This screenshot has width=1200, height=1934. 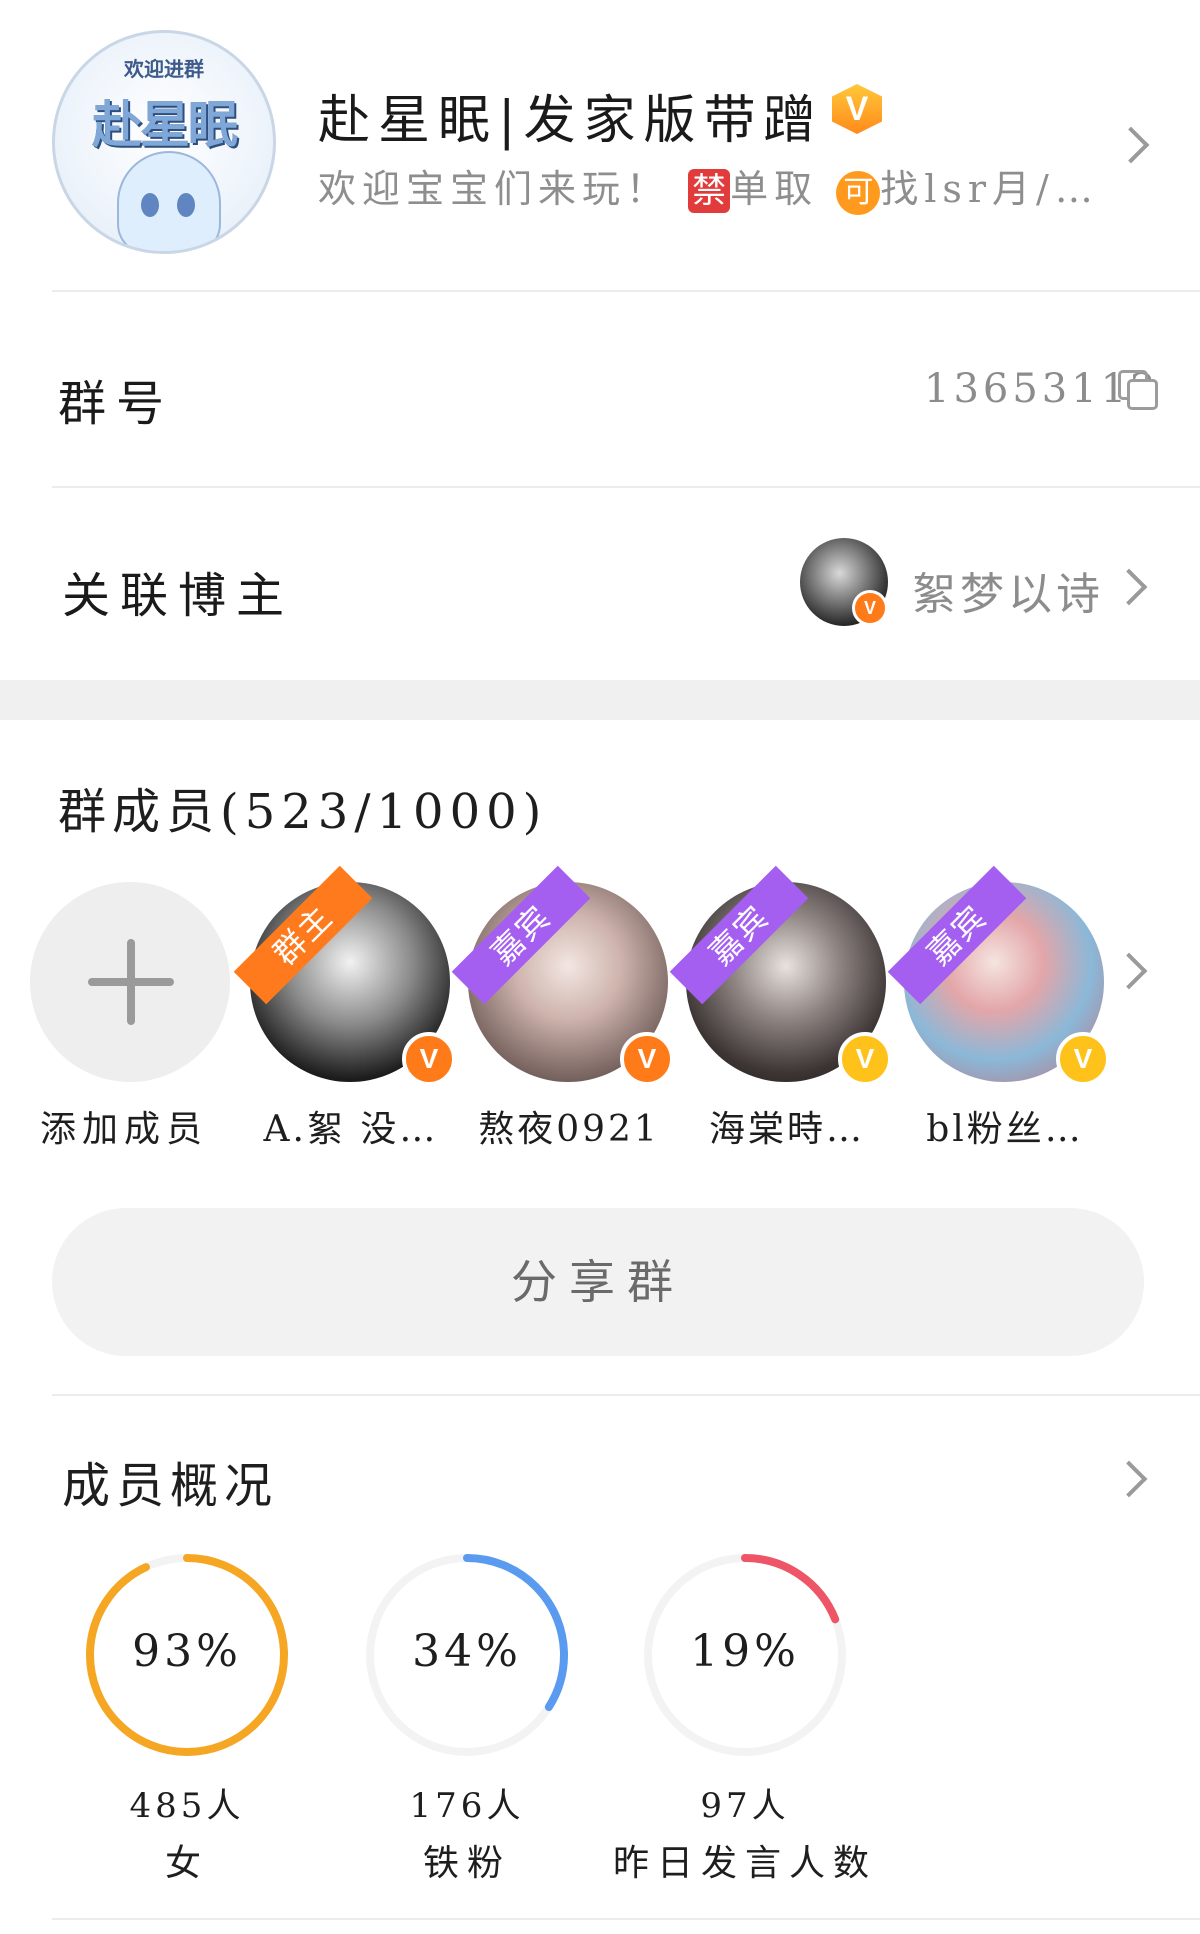 I want to click on group-avatar-caption: 欢迎进群, so click(x=164, y=69).